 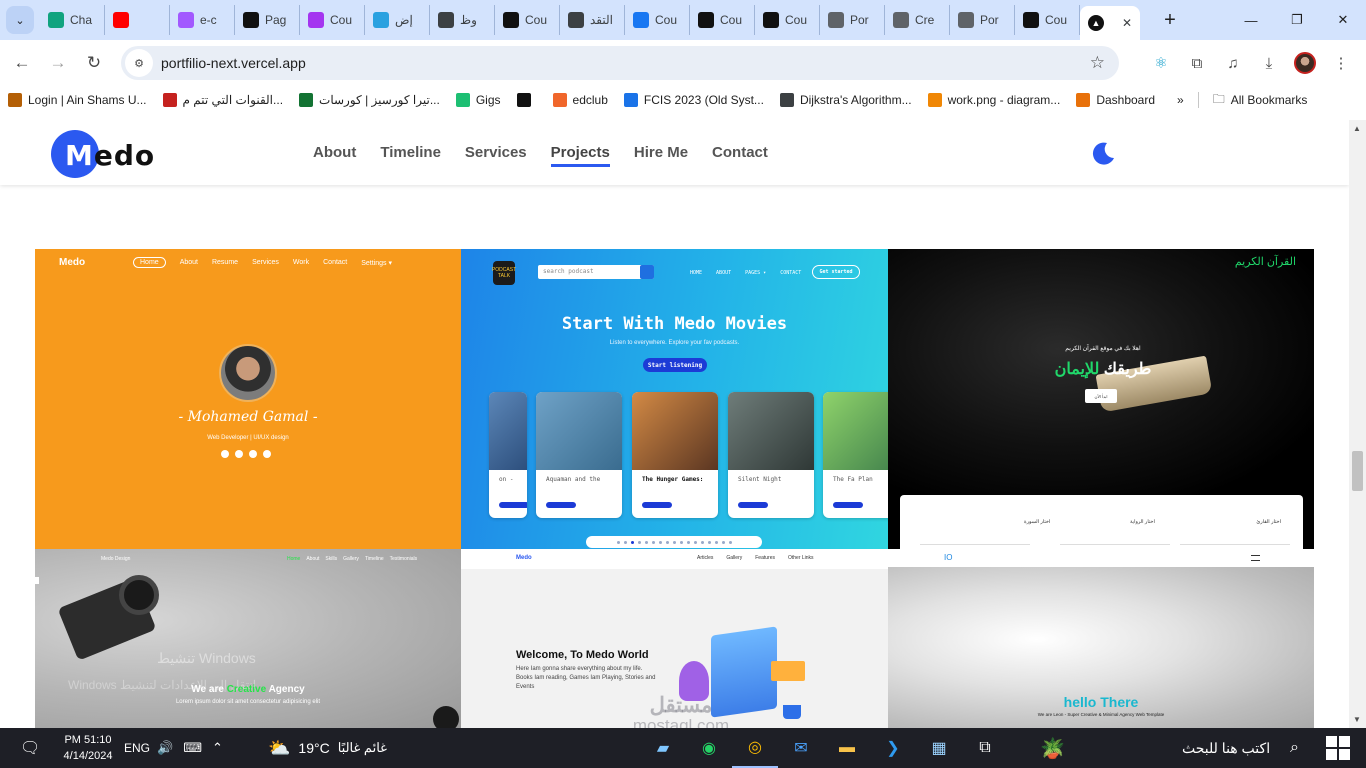 What do you see at coordinates (102, 154) in the screenshot?
I see `site-logo: Medo` at bounding box center [102, 154].